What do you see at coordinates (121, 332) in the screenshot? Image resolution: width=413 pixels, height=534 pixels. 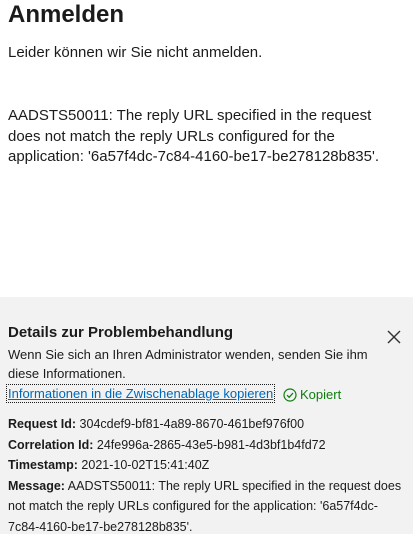 I see `troubleshooting-title: Details zur Problembehandlung` at bounding box center [121, 332].